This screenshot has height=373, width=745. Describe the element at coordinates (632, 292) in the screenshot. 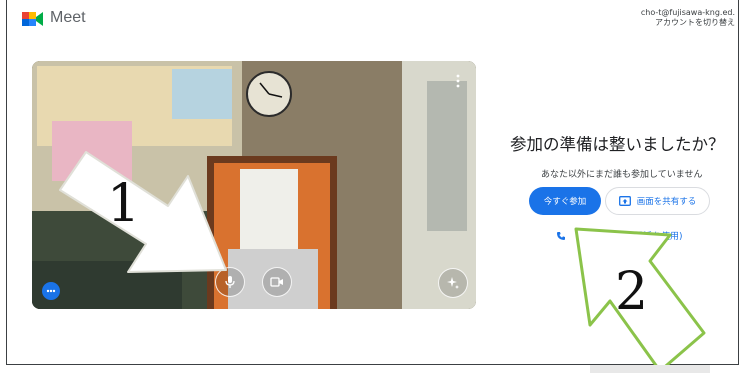

I see `annotation-label-2: 2` at that location.